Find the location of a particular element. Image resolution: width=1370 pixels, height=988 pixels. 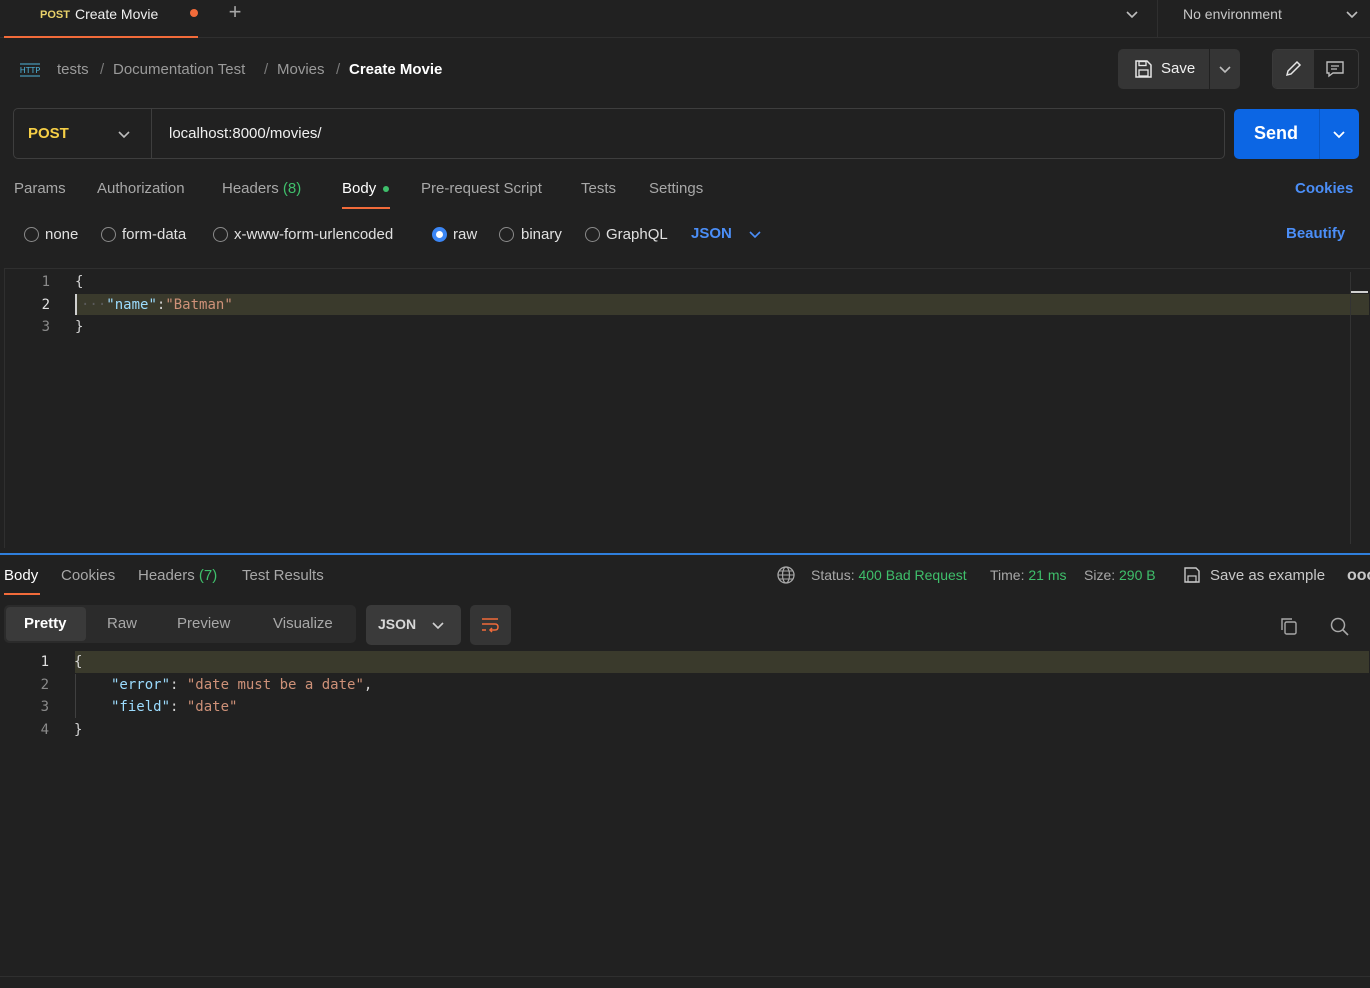

response-tab-headers: Headers (7) is located at coordinates (177, 575).